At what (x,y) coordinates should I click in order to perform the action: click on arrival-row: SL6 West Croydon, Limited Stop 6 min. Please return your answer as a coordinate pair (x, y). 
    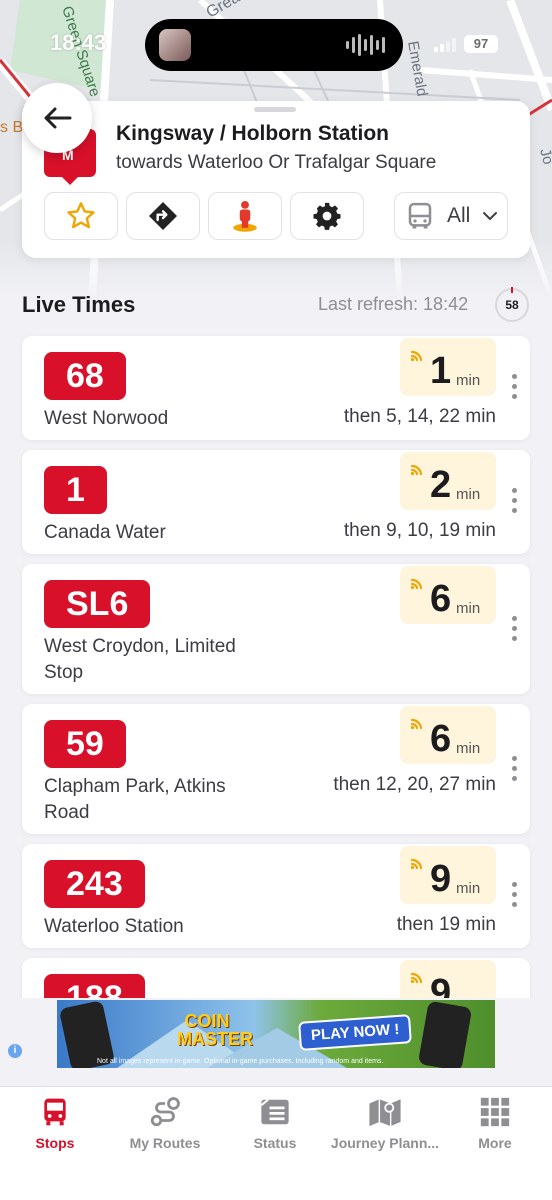
    Looking at the image, I should click on (276, 629).